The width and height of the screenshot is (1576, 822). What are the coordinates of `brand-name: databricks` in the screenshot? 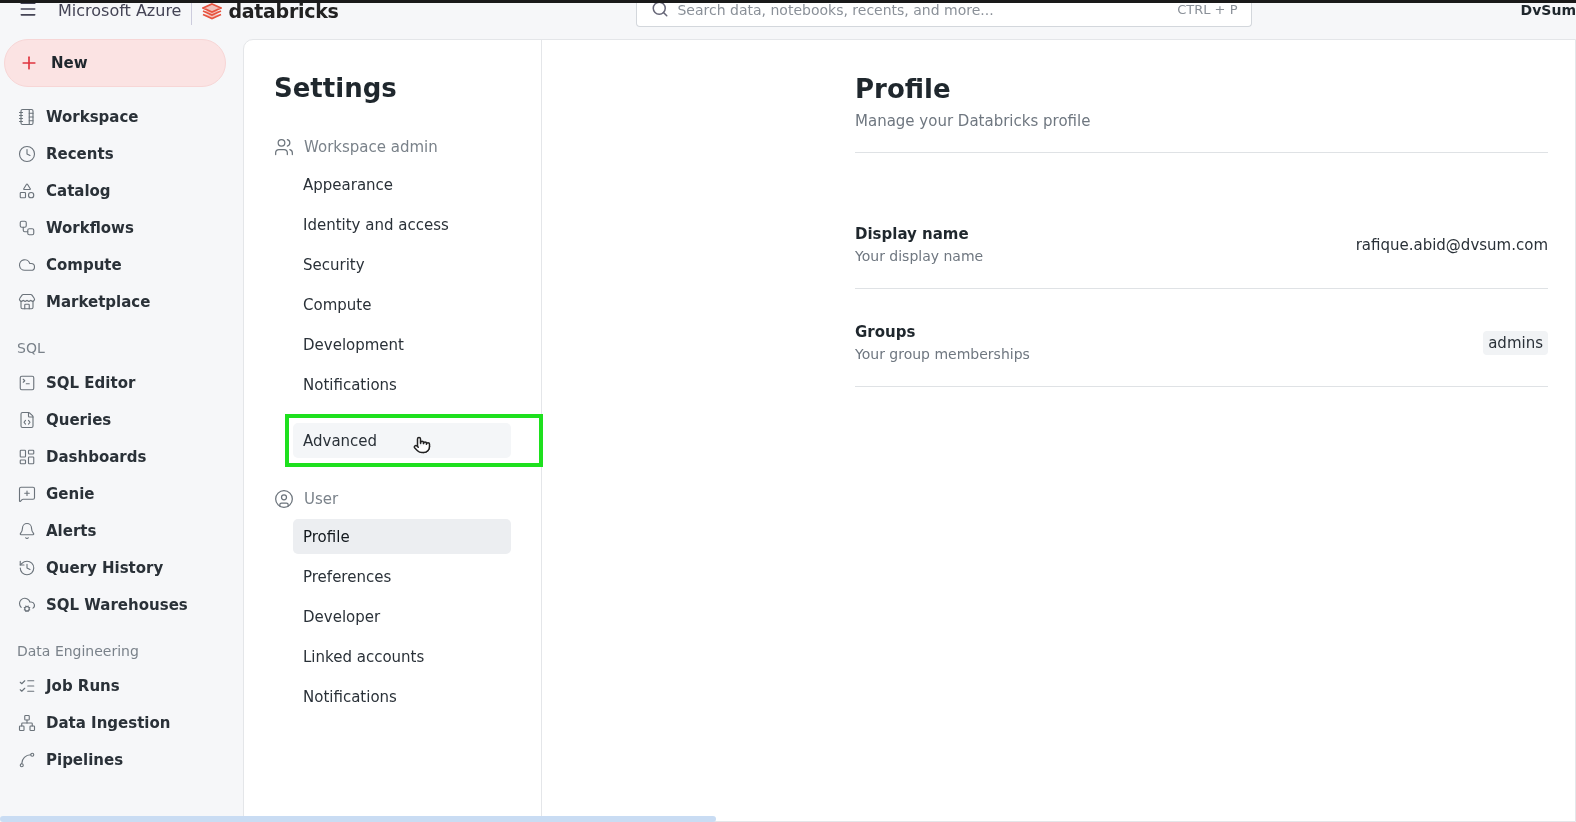 It's located at (283, 11).